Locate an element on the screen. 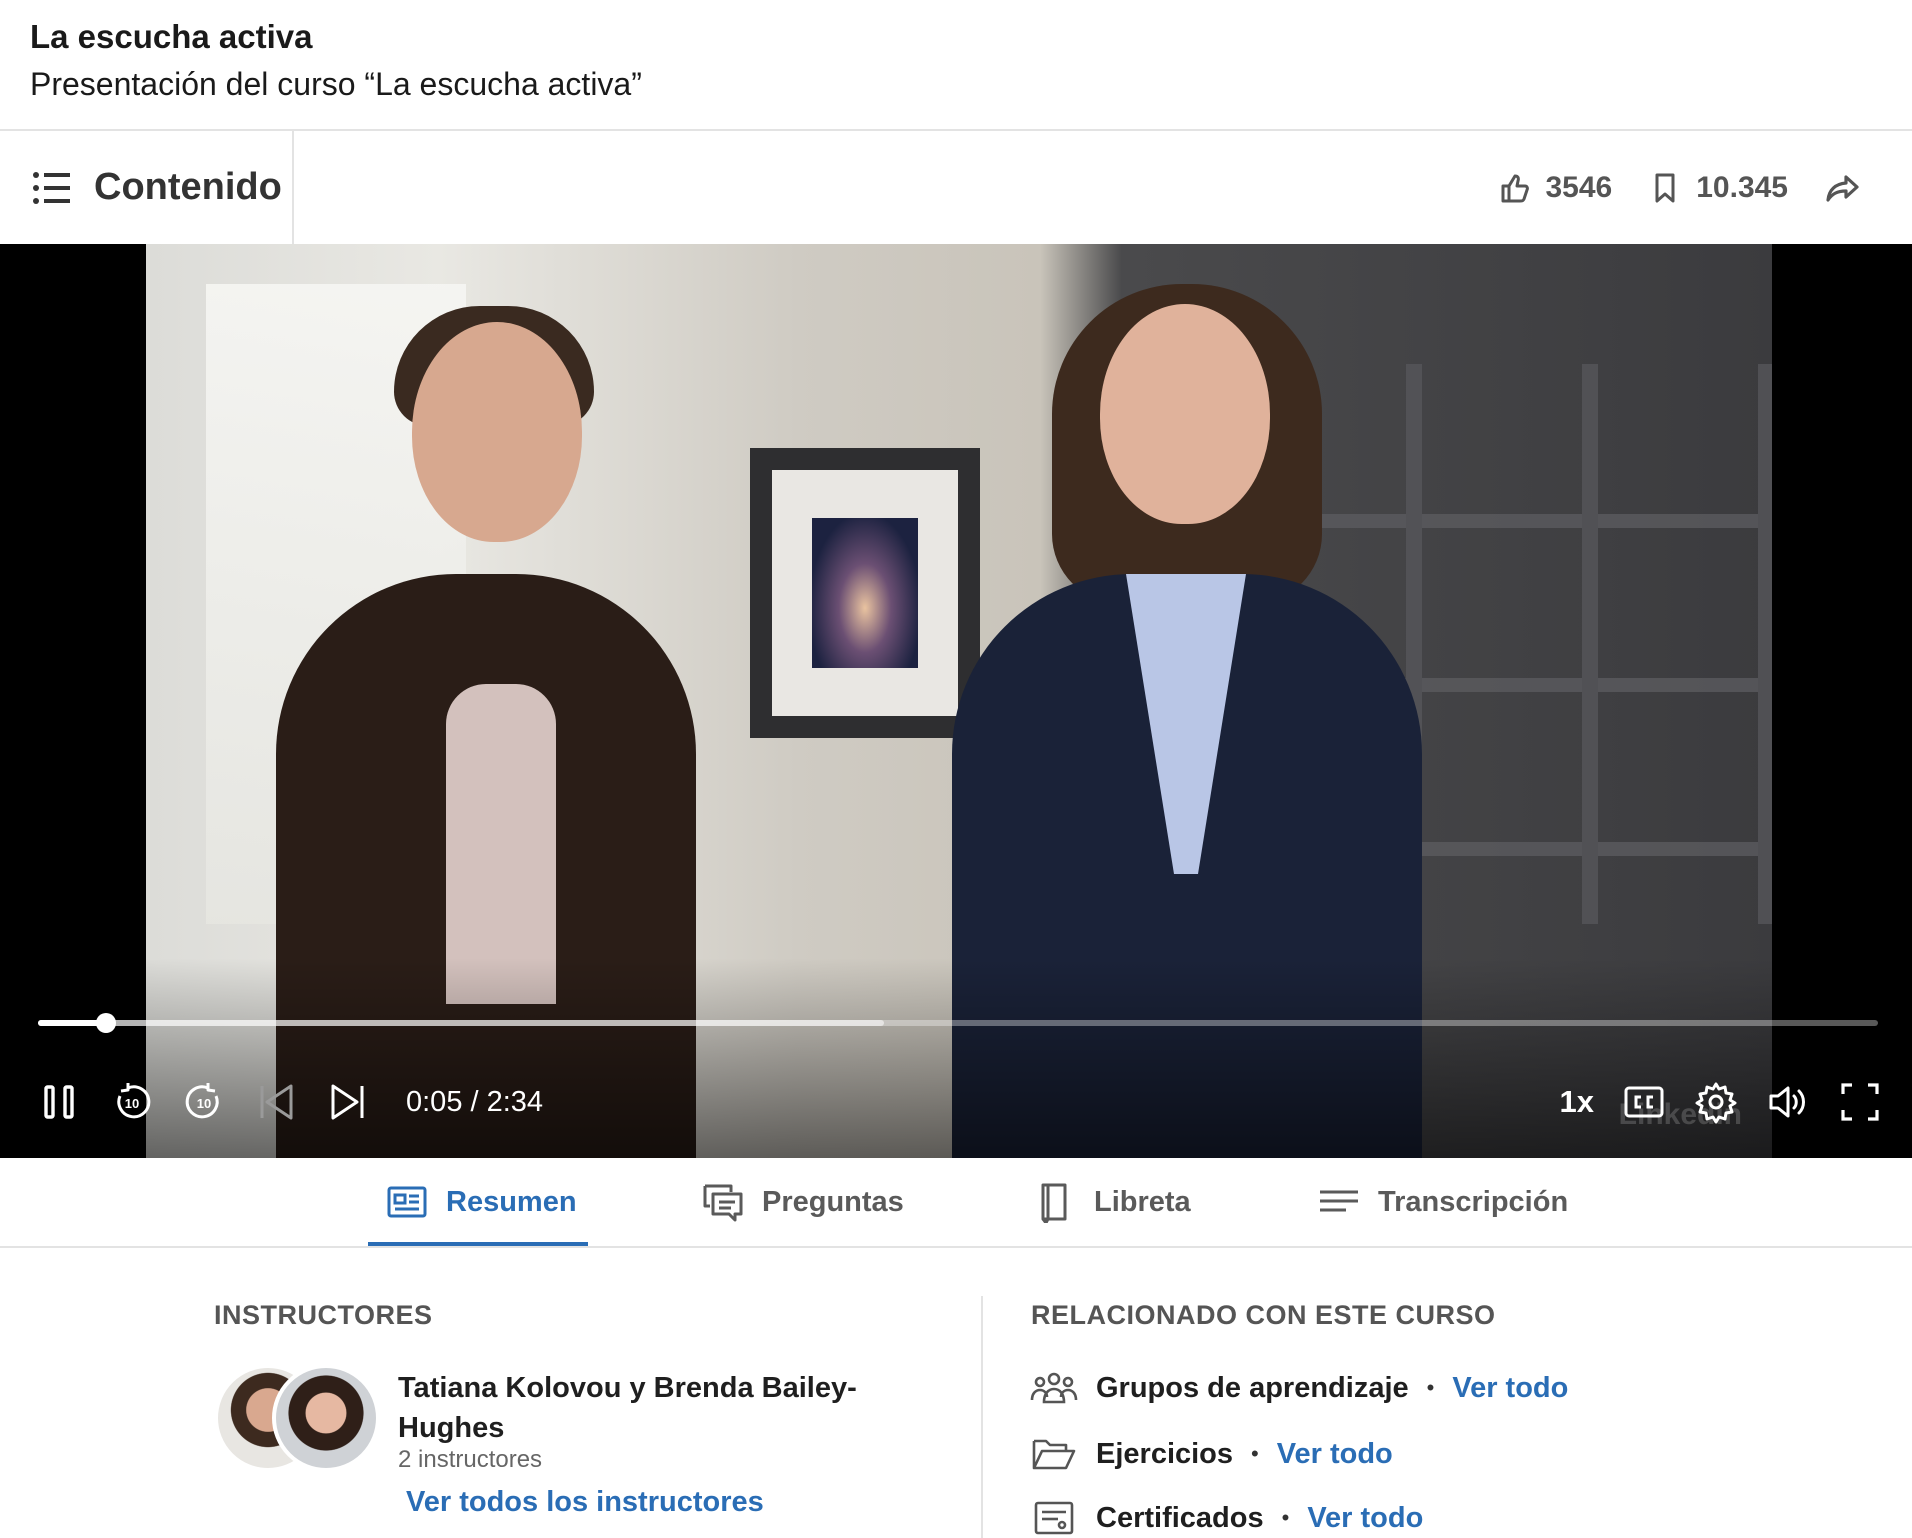 The height and width of the screenshot is (1538, 1912). content-tabs: Resumen Preguntas Libreta Transcripción is located at coordinates (956, 1203).